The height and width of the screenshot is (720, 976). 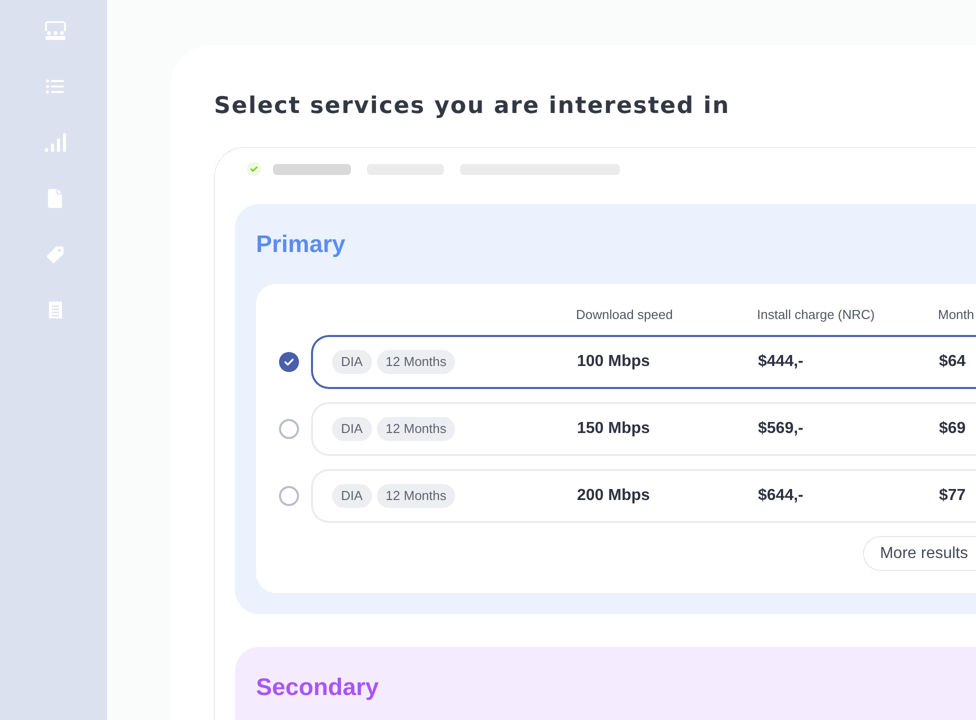 I want to click on install-charge-cell: $644,-, so click(x=781, y=496).